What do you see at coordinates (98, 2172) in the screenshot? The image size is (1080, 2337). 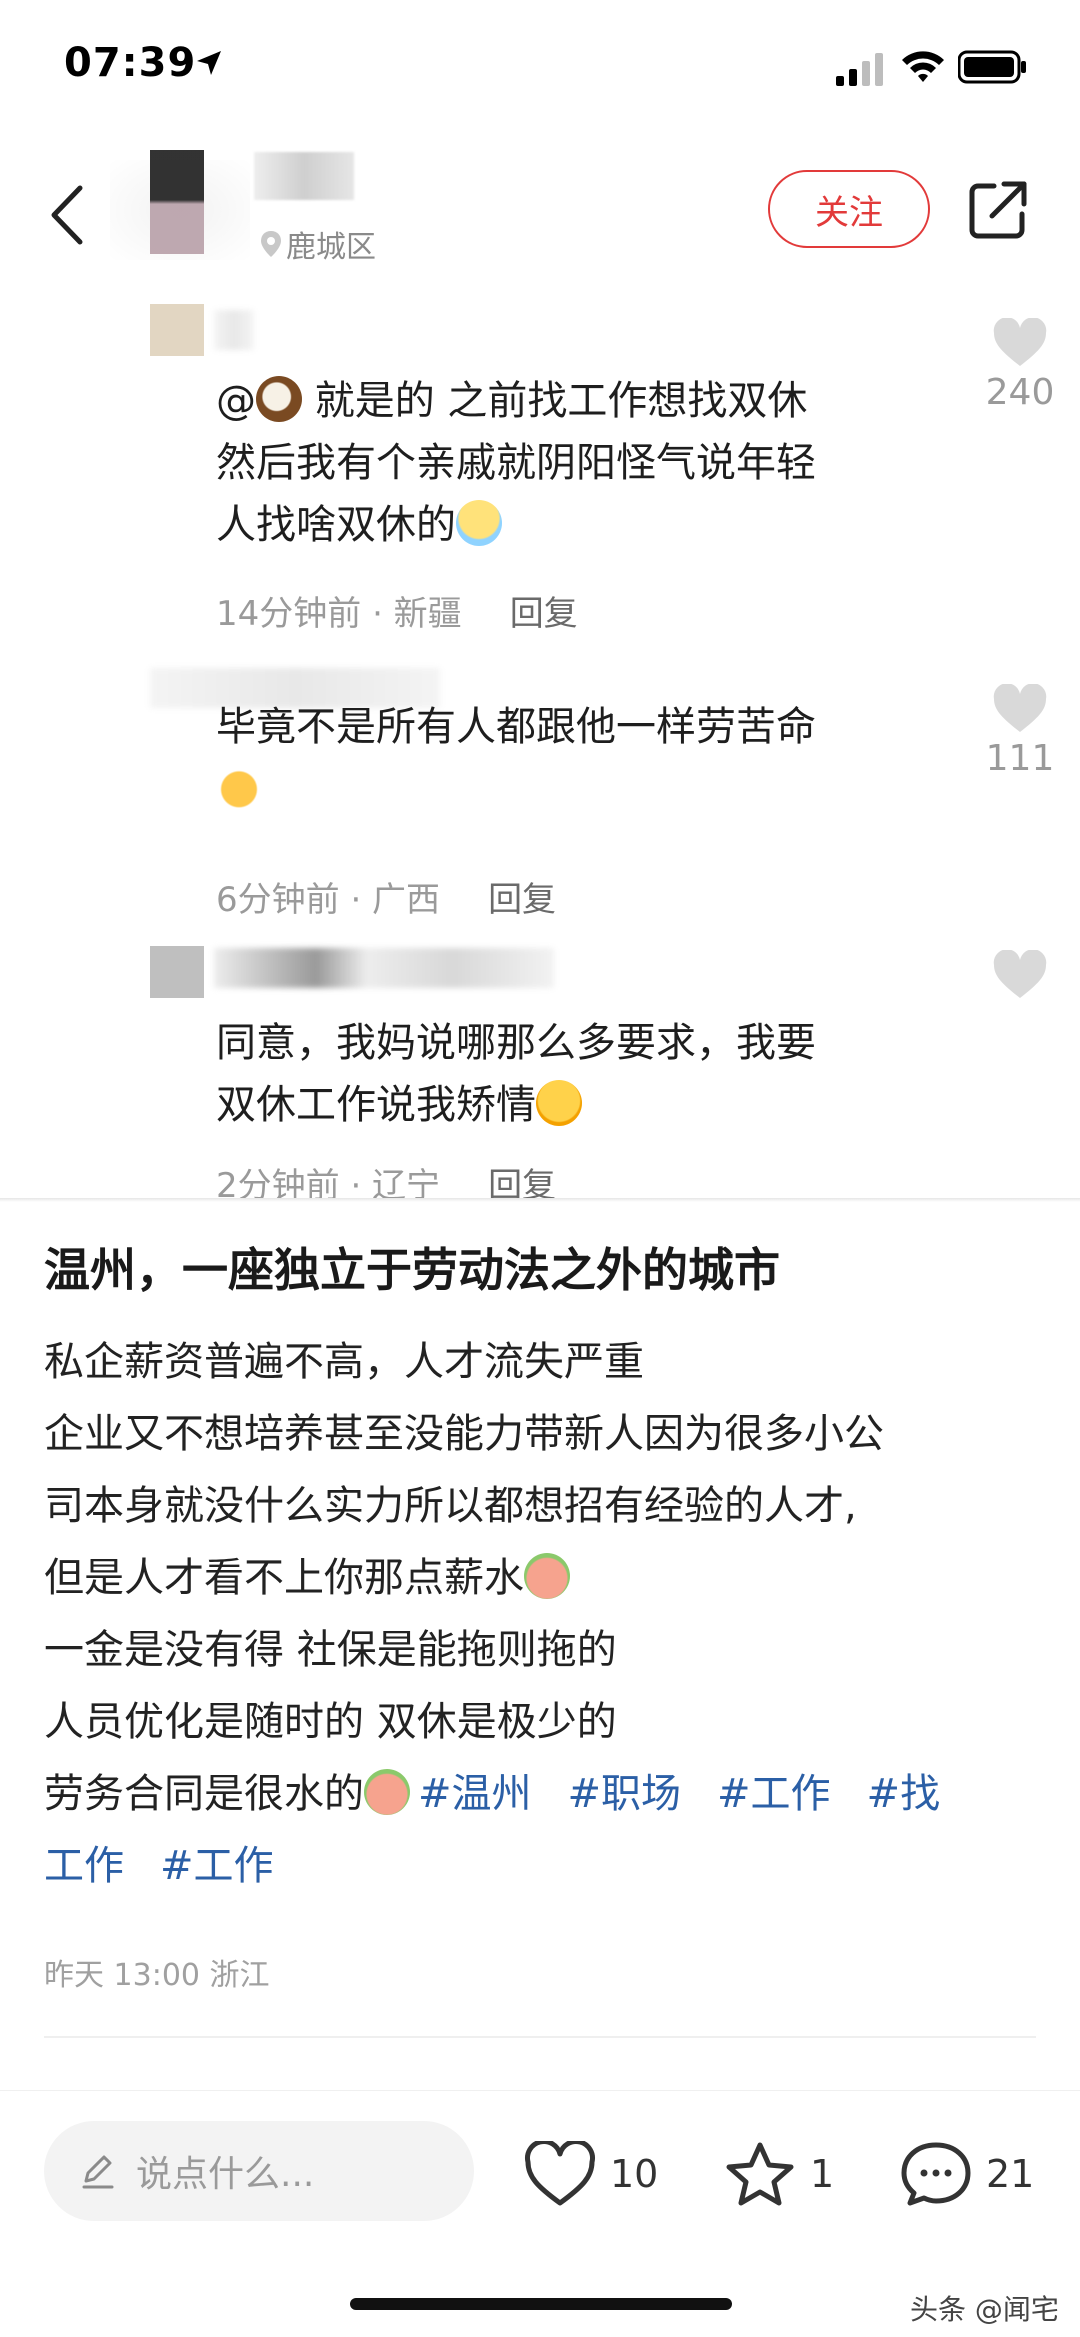 I see `pen-icon` at bounding box center [98, 2172].